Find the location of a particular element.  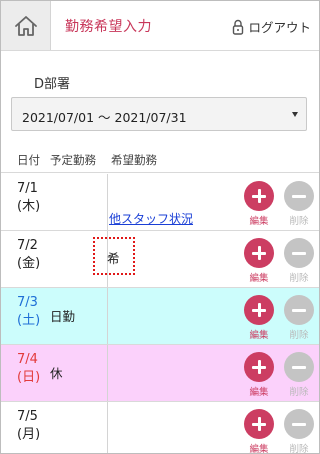

column-header-schedule: 予定勤務 is located at coordinates (73, 160).